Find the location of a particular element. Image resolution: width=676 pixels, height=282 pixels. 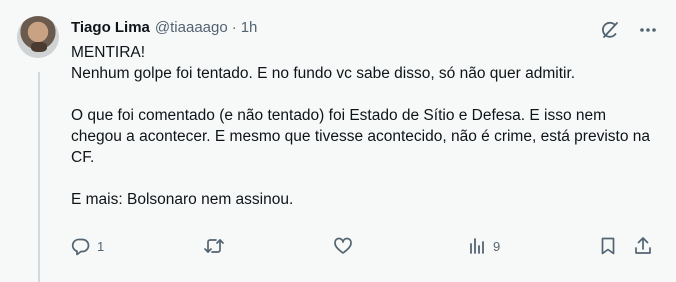

more-icon is located at coordinates (648, 30).